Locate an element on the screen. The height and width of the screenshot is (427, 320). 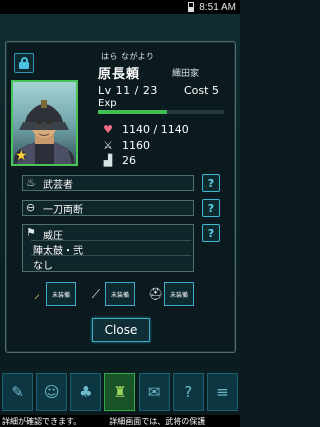
equip-button-3: 未装備 is located at coordinates (179, 294).